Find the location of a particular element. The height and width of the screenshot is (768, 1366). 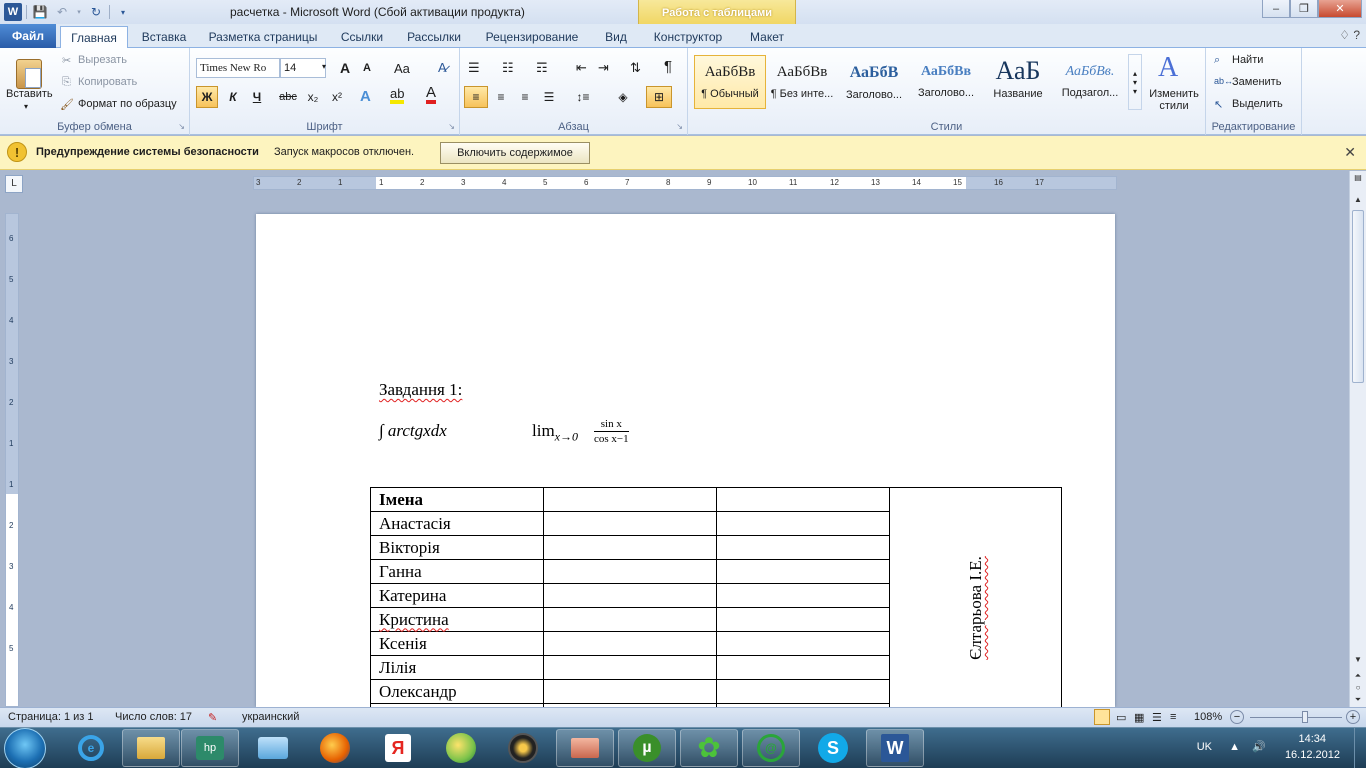

align-left-icon: ≡ is located at coordinates (476, 97).